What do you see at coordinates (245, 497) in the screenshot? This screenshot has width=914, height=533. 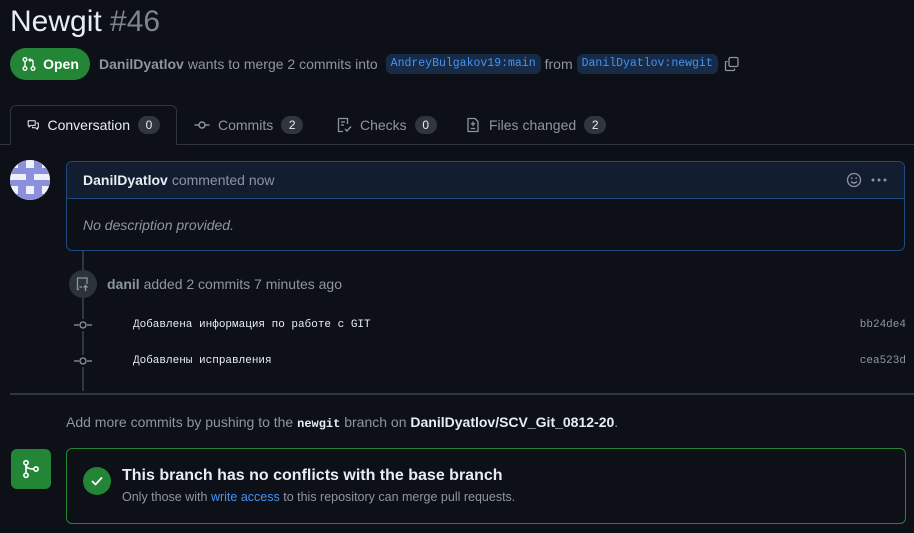 I see `write-access-link: write access` at bounding box center [245, 497].